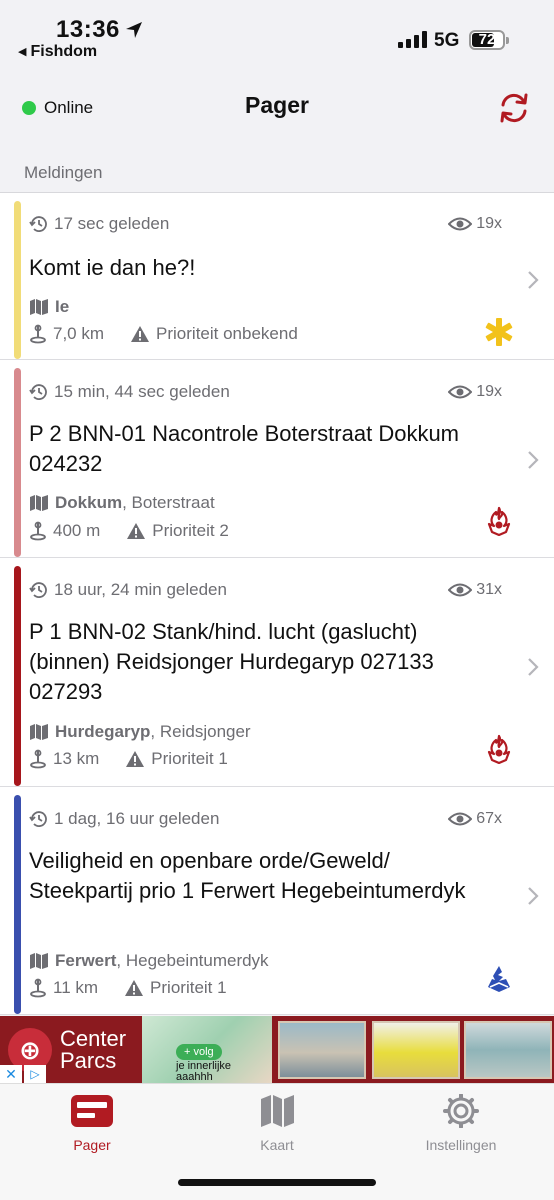 The height and width of the screenshot is (1200, 554). What do you see at coordinates (277, 105) in the screenshot?
I see `page-title: Pager` at bounding box center [277, 105].